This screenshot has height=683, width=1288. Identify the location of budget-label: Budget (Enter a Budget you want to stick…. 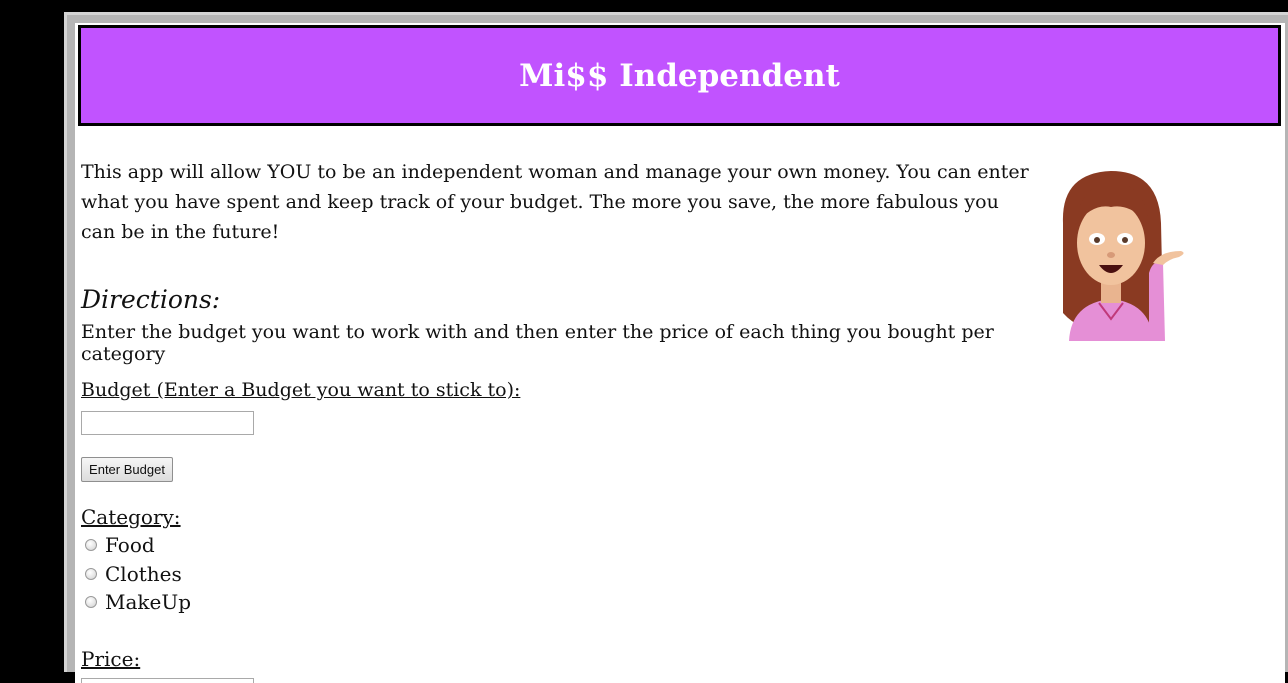
(301, 390).